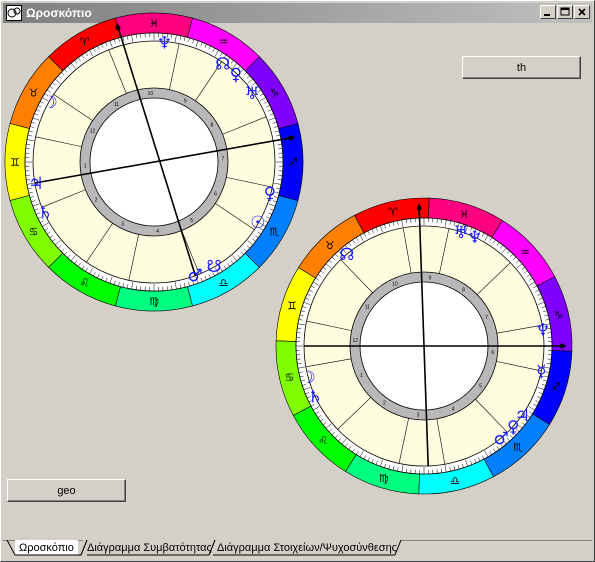 Image resolution: width=595 pixels, height=562 pixels. Describe the element at coordinates (270, 194) in the screenshot. I see `planet-venus-2-icon: ♀` at that location.